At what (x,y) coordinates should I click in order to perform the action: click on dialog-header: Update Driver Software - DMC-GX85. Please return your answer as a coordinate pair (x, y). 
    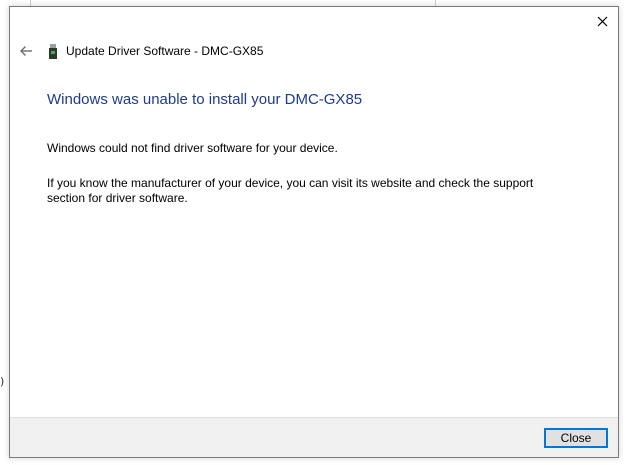
    Looking at the image, I should click on (139, 51).